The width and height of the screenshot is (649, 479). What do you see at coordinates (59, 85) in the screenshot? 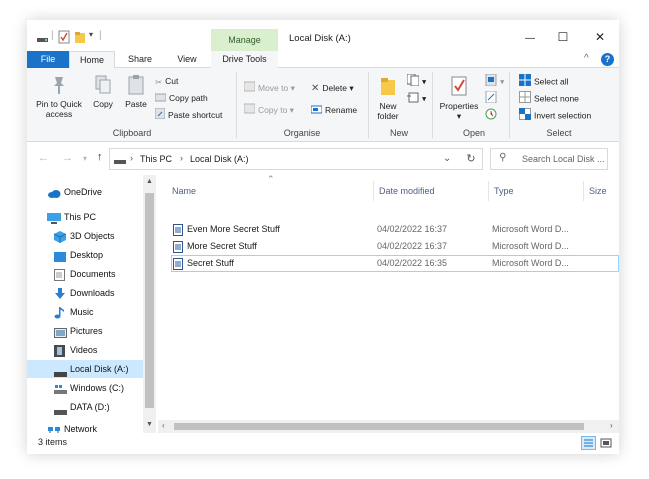
I see `pin-icon` at bounding box center [59, 85].